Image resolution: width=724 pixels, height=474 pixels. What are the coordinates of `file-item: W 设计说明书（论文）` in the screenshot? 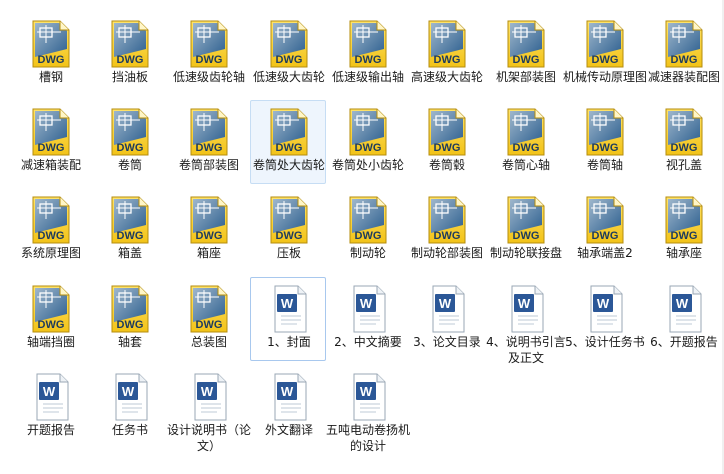 It's located at (209, 409).